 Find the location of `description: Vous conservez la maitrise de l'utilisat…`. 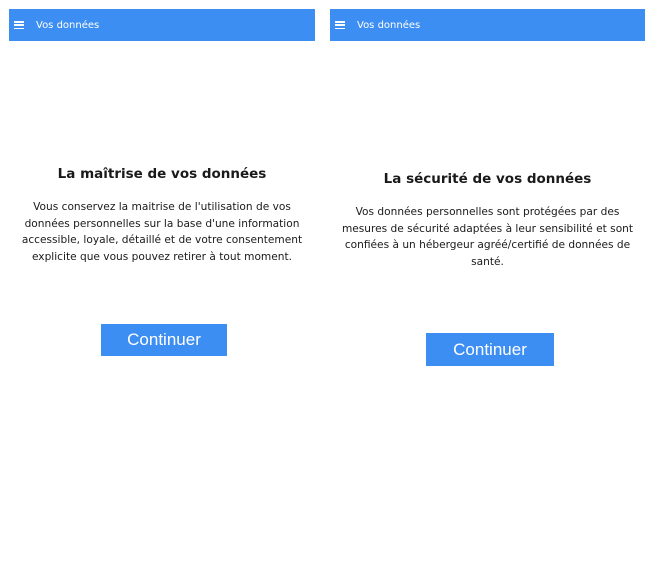

description: Vous conservez la maitrise de l'utilisat… is located at coordinates (162, 232).